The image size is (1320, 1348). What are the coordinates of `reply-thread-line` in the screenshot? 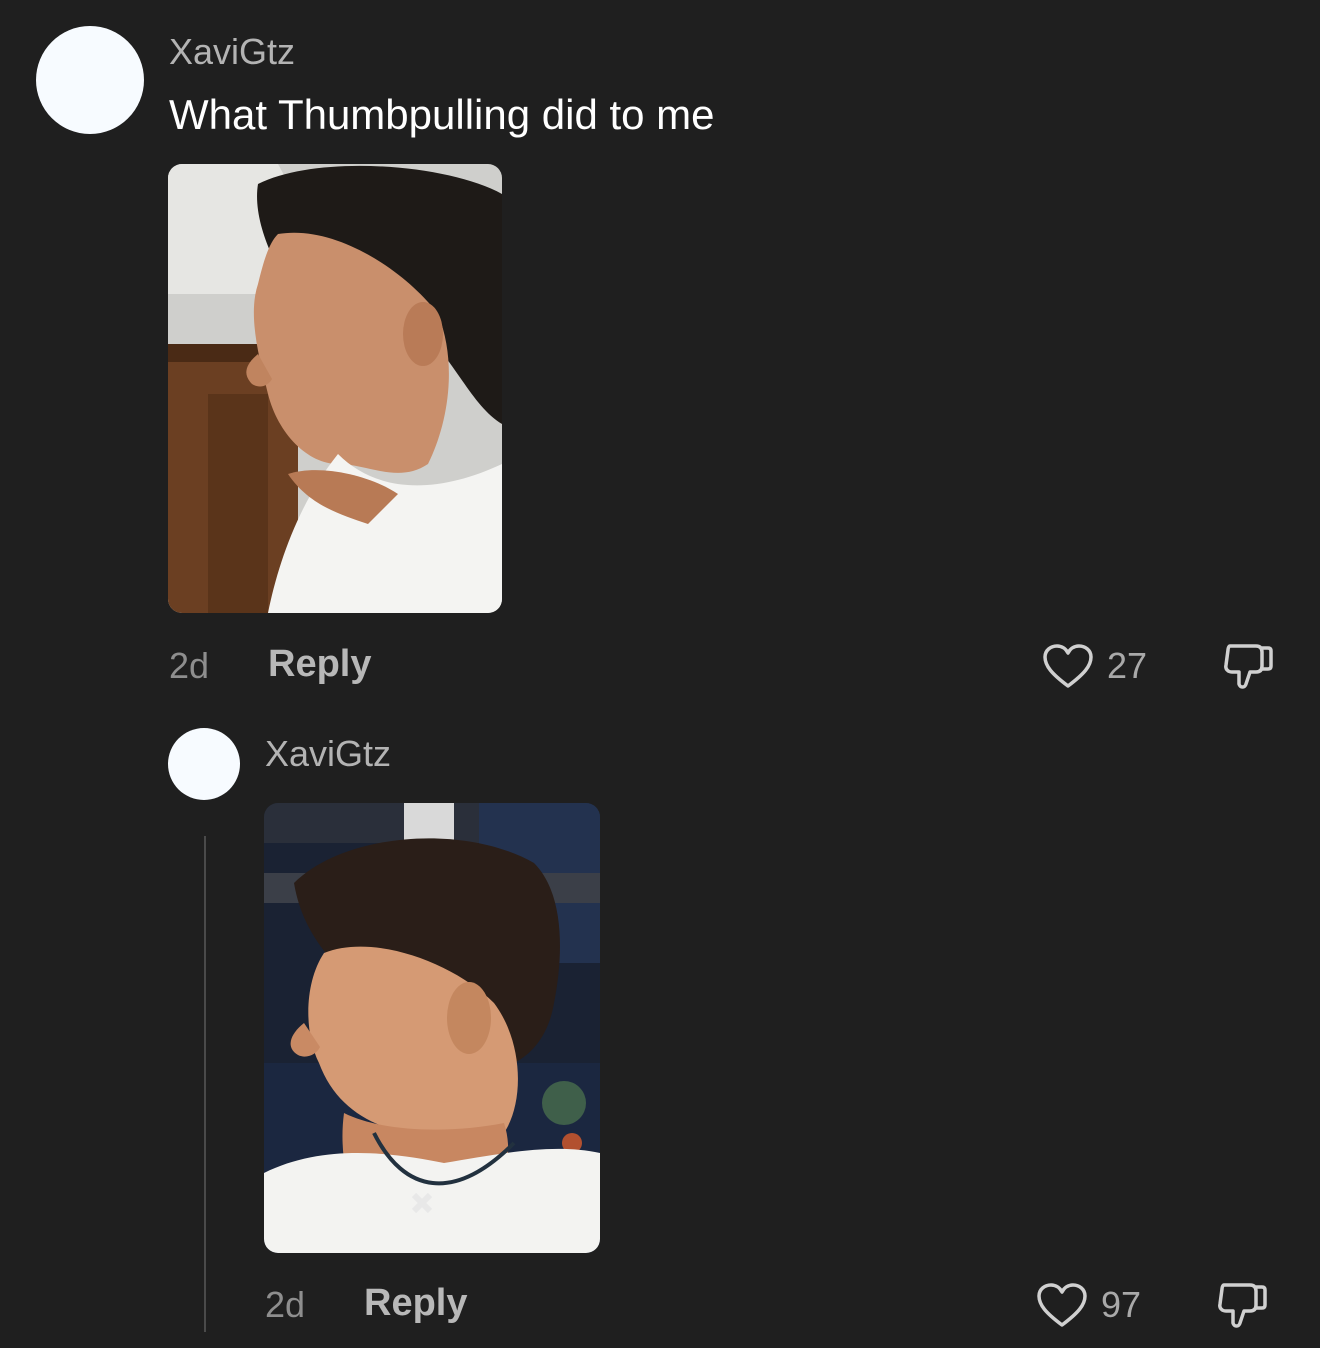 It's located at (205, 1084).